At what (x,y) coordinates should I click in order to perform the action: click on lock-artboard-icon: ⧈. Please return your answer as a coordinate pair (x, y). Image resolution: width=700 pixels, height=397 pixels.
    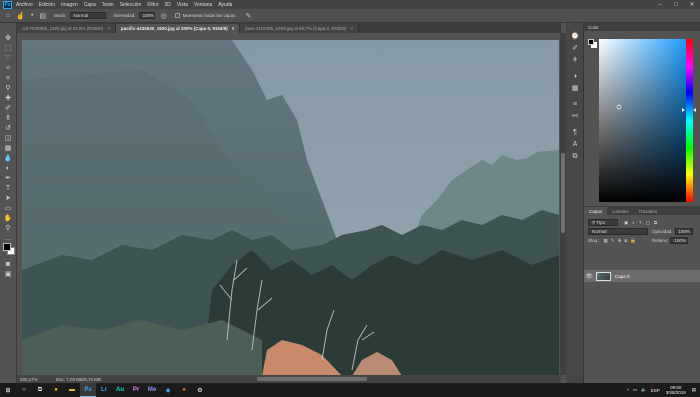
    Looking at the image, I should click on (625, 240).